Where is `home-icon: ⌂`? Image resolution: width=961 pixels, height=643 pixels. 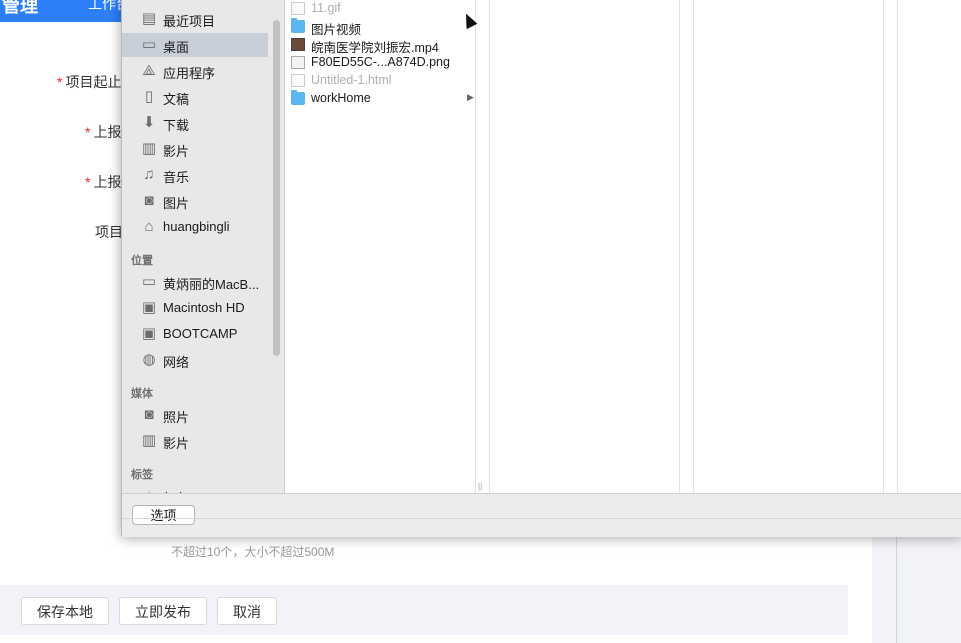 home-icon: ⌂ is located at coordinates (149, 226).